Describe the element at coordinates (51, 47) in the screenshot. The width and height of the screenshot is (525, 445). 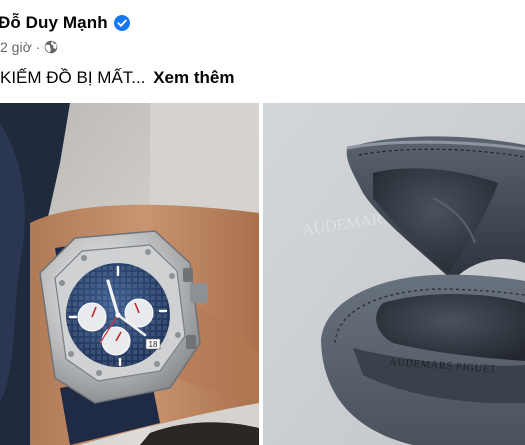
I see `globe-icon` at that location.